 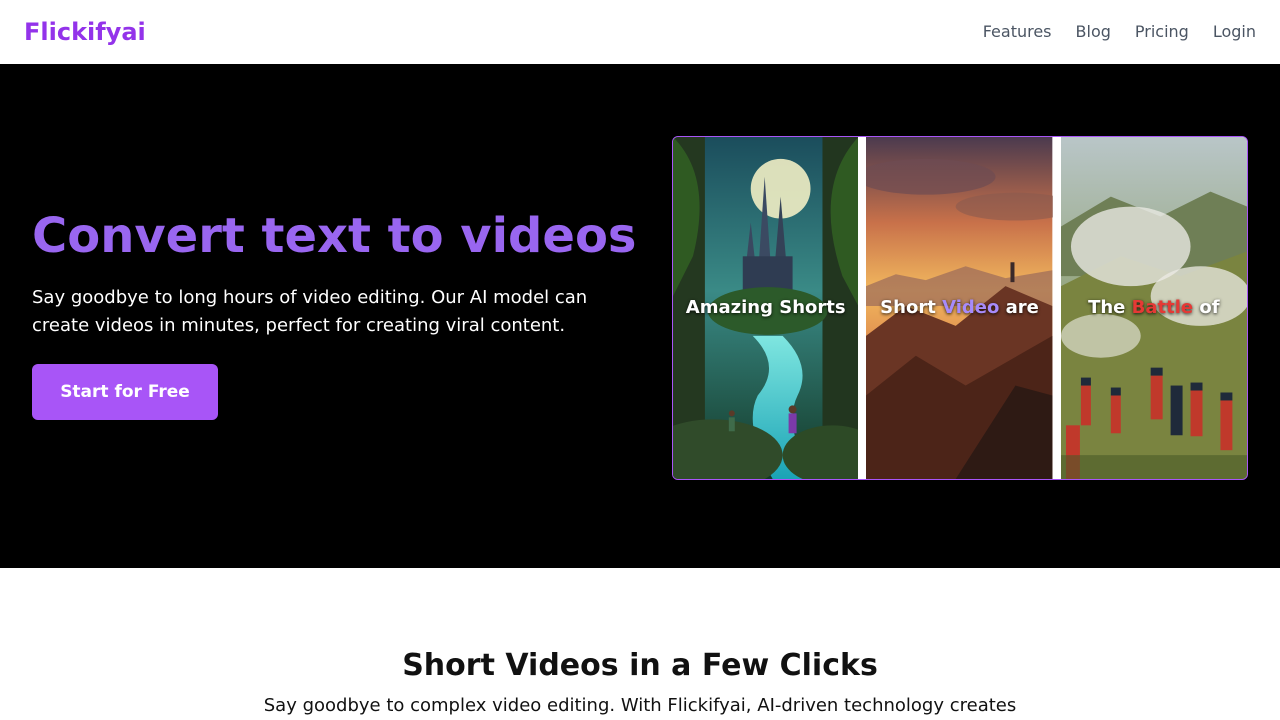 What do you see at coordinates (334, 236) in the screenshot?
I see `hero-title: Convert text to videos` at bounding box center [334, 236].